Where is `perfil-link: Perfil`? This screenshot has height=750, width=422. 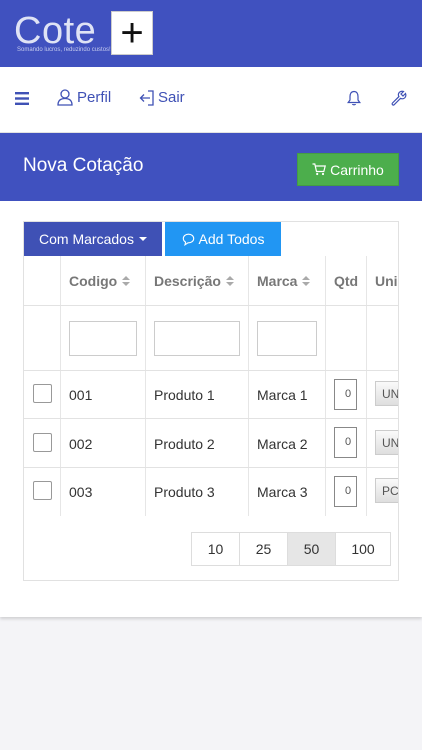 perfil-link: Perfil is located at coordinates (84, 97).